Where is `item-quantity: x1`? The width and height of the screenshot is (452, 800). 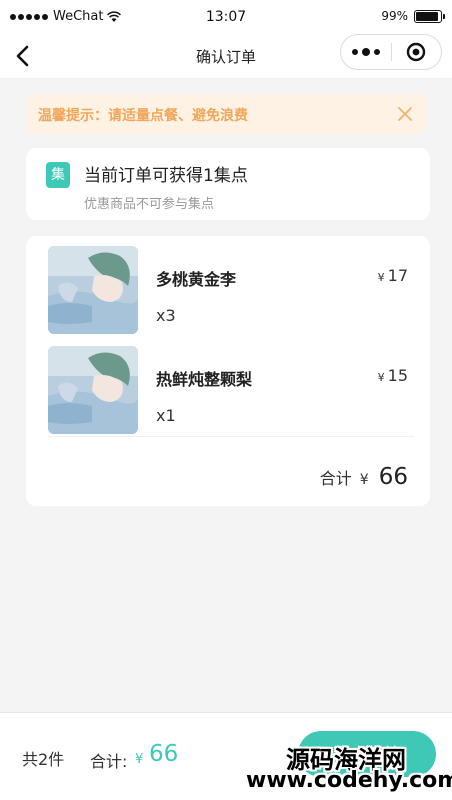
item-quantity: x1 is located at coordinates (166, 415).